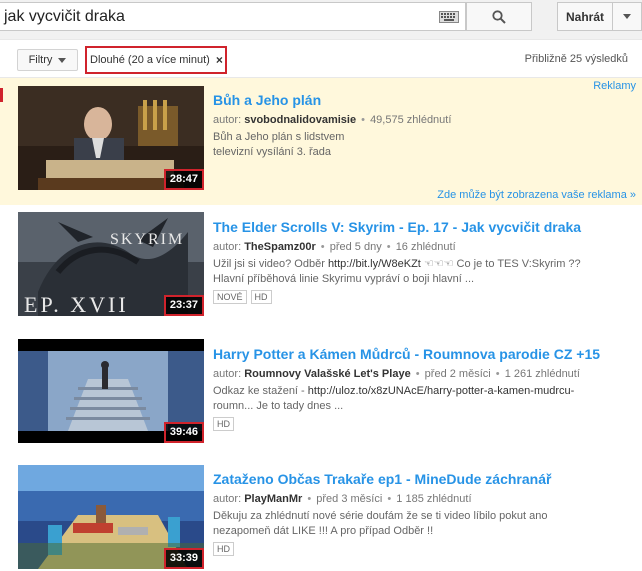 Image resolution: width=642 pixels, height=571 pixels. Describe the element at coordinates (183, 179) in the screenshot. I see `video-duration: 28:47` at that location.